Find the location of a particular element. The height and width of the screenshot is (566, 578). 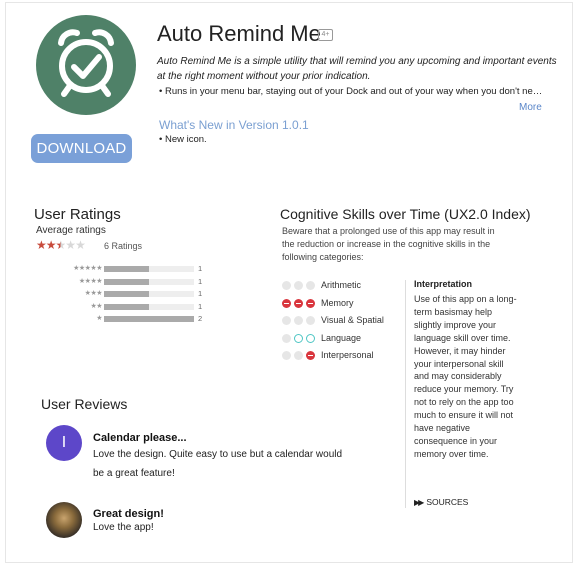

alarm-clock-check-icon is located at coordinates (86, 63).